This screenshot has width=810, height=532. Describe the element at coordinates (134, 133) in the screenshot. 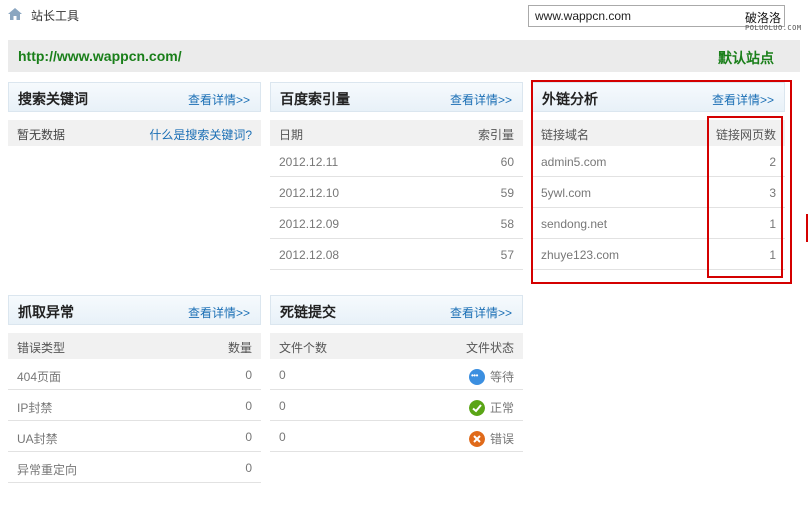

I see `empty-row: 暂无数据 什么是搜索关键词?` at that location.